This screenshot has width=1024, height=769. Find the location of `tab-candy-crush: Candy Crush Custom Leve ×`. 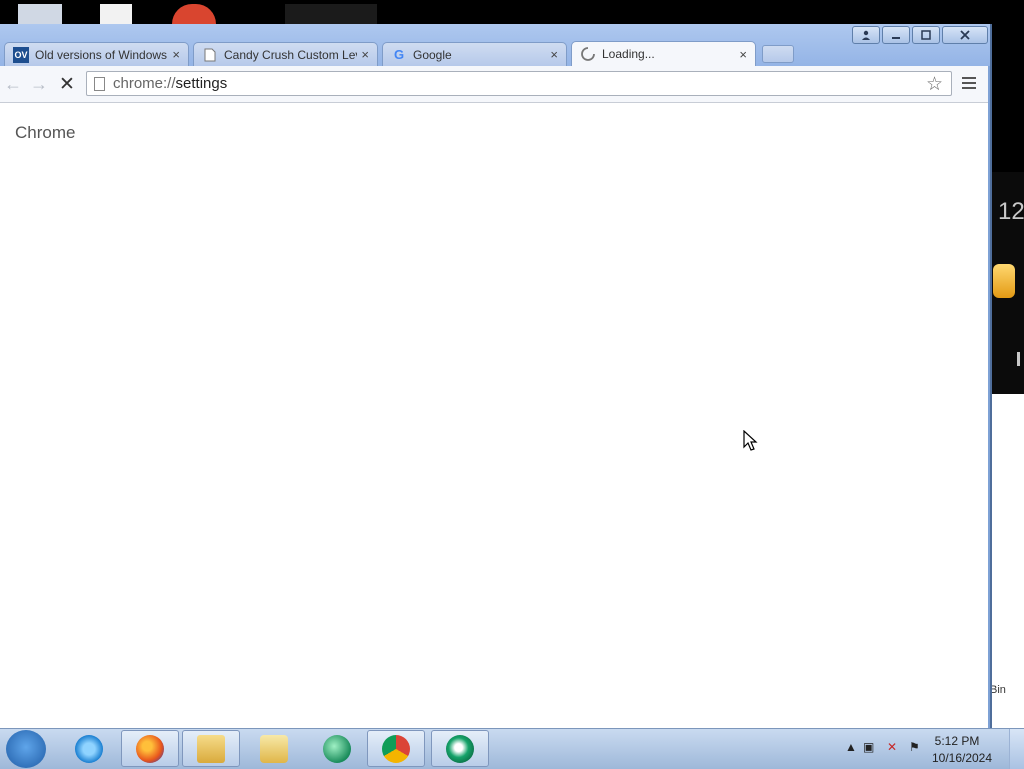

tab-candy-crush: Candy Crush Custom Leve × is located at coordinates (285, 54).